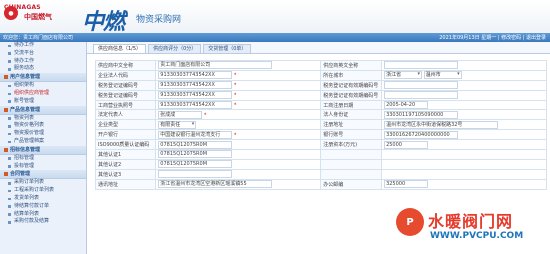 The width and height of the screenshot is (550, 254). I want to click on sidebar-section-product-info: 产品信息管理, so click(43, 110).